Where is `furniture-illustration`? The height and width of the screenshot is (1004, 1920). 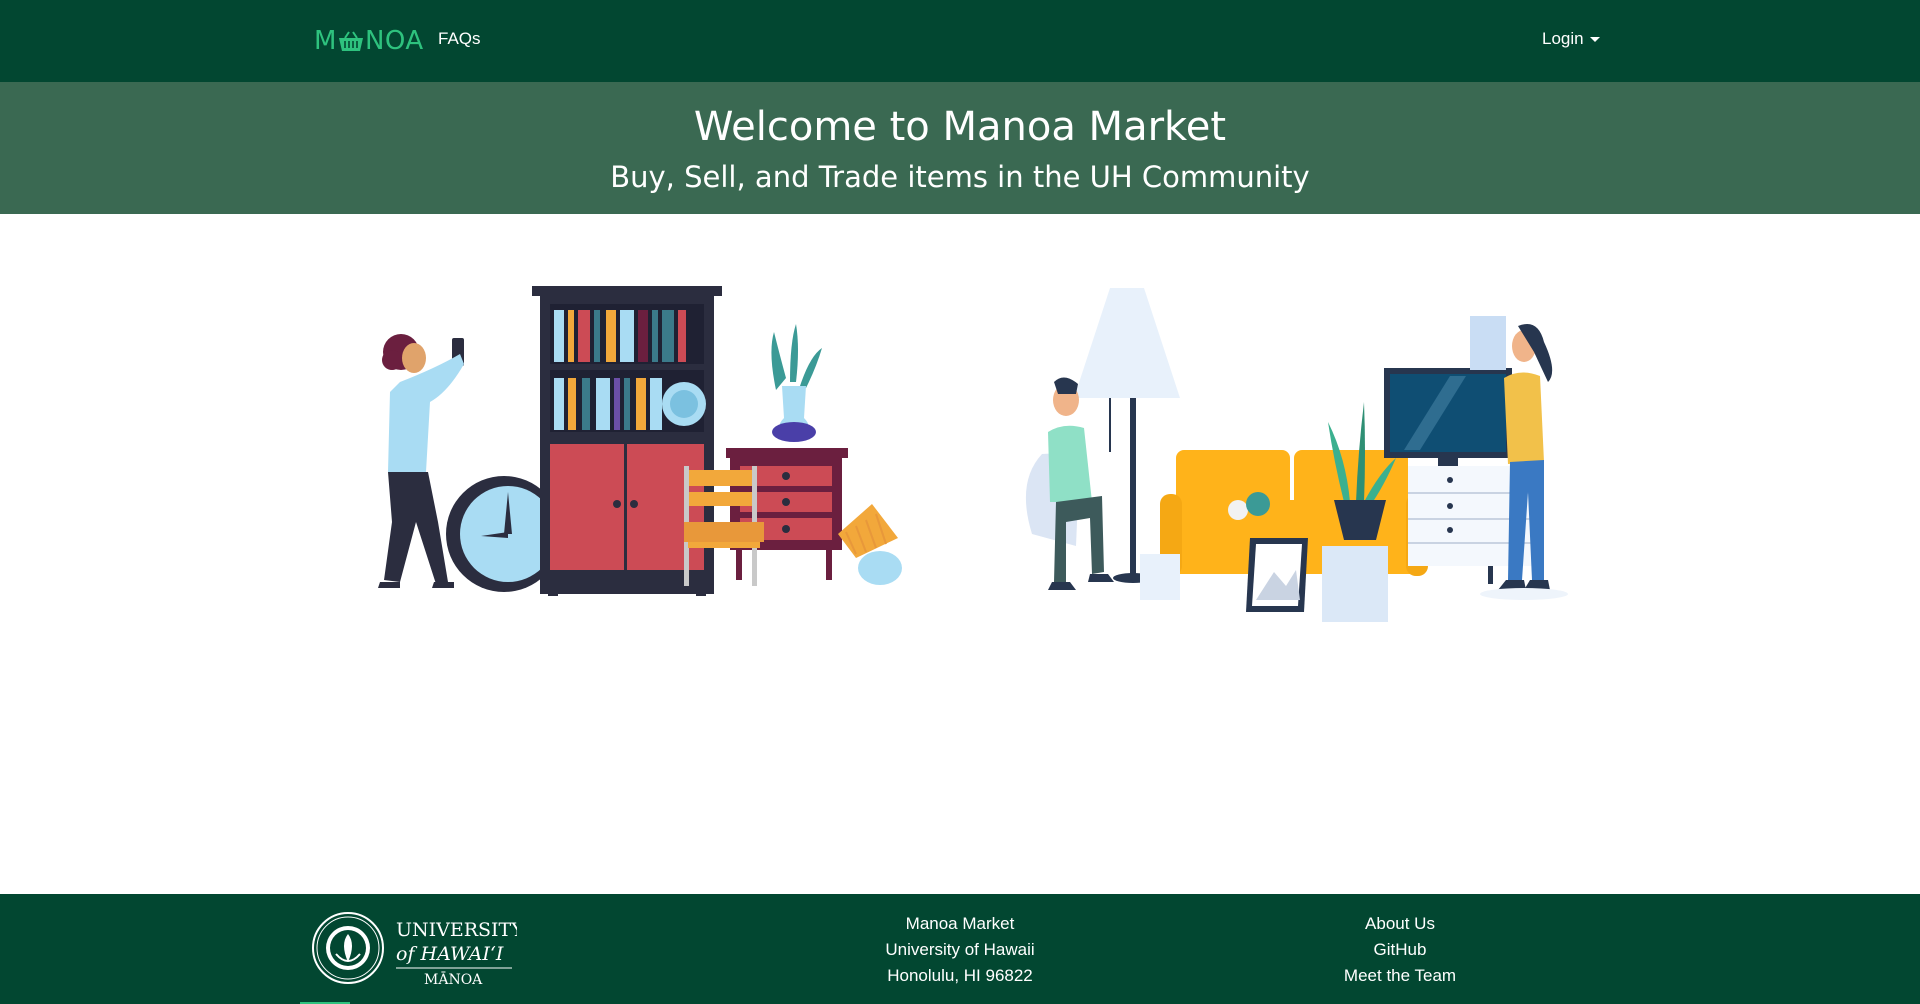 furniture-illustration is located at coordinates (640, 441).